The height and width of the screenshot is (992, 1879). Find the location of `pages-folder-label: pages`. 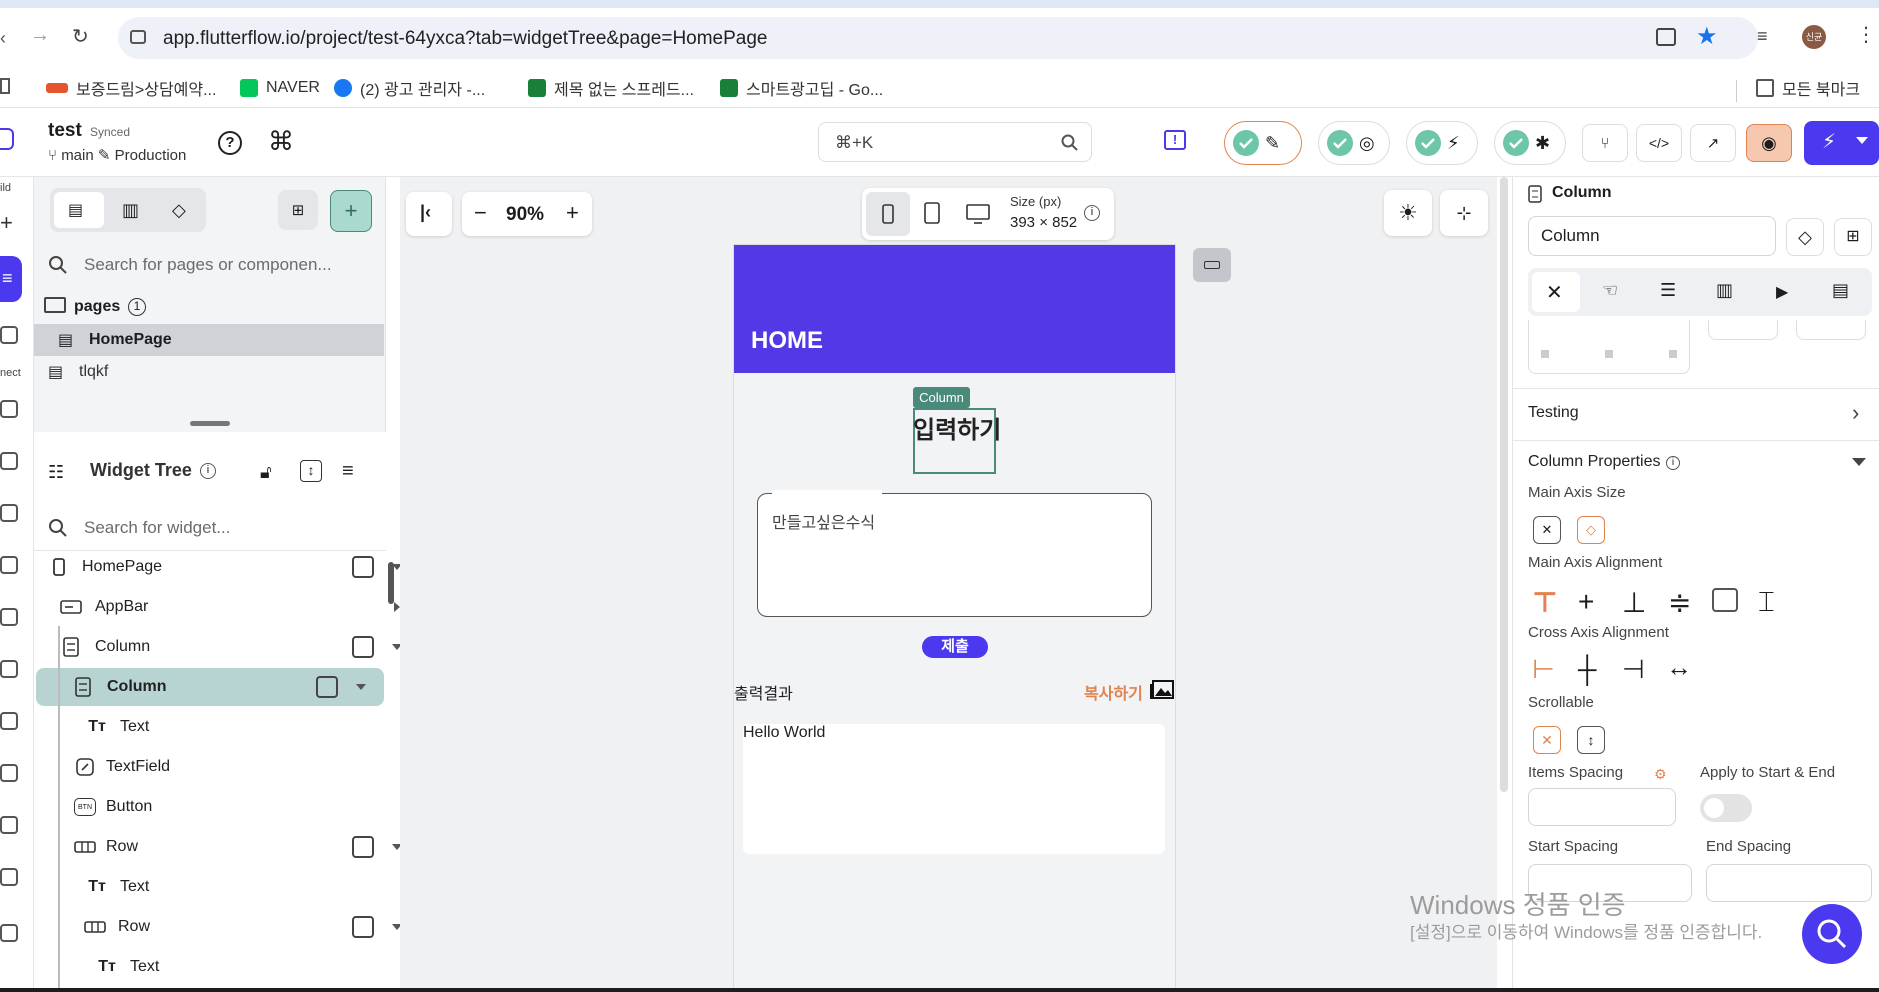

pages-folder-label: pages is located at coordinates (97, 307).